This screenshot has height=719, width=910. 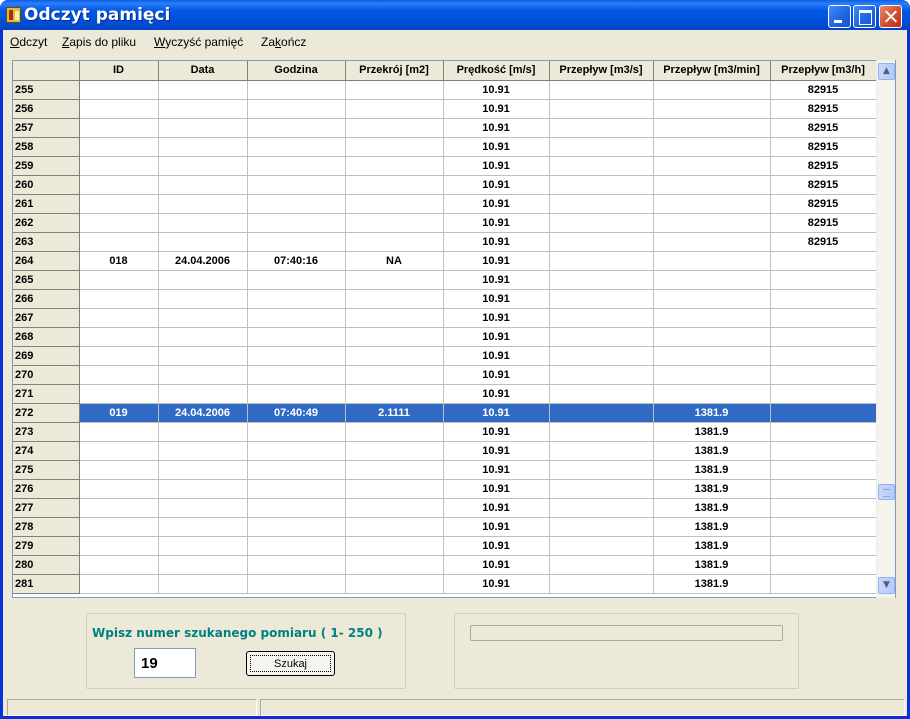 I want to click on table-row: 280 10.91 1381.9, so click(x=445, y=565).